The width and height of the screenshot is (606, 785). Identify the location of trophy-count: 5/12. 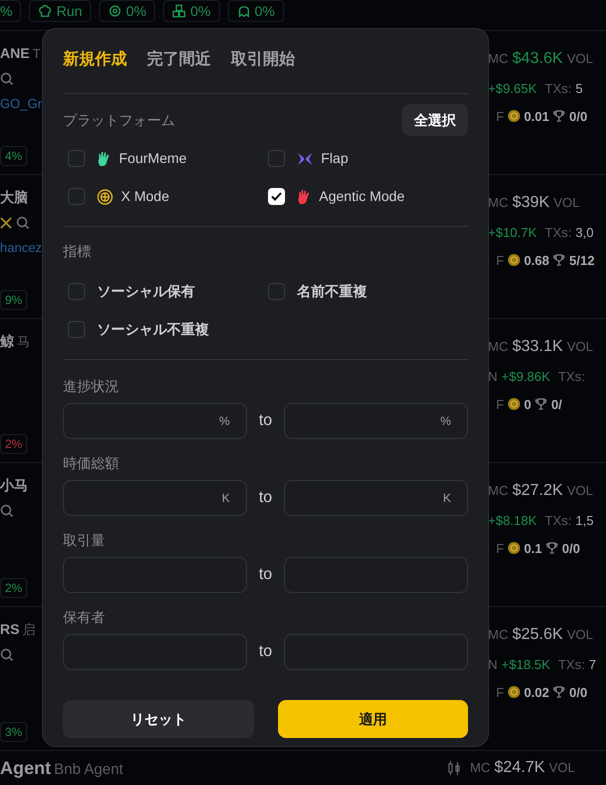
(582, 261).